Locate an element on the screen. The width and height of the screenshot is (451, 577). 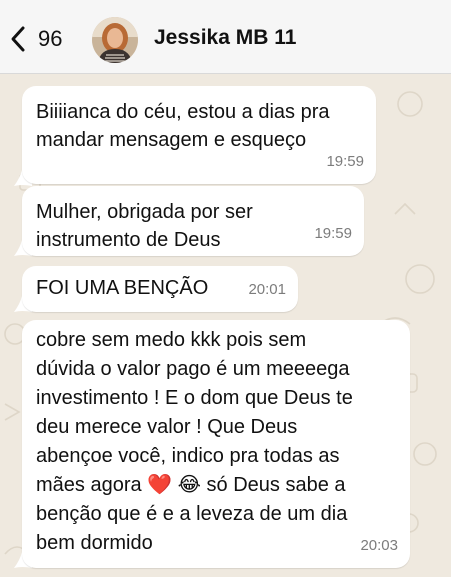
avatar is located at coordinates (115, 40).